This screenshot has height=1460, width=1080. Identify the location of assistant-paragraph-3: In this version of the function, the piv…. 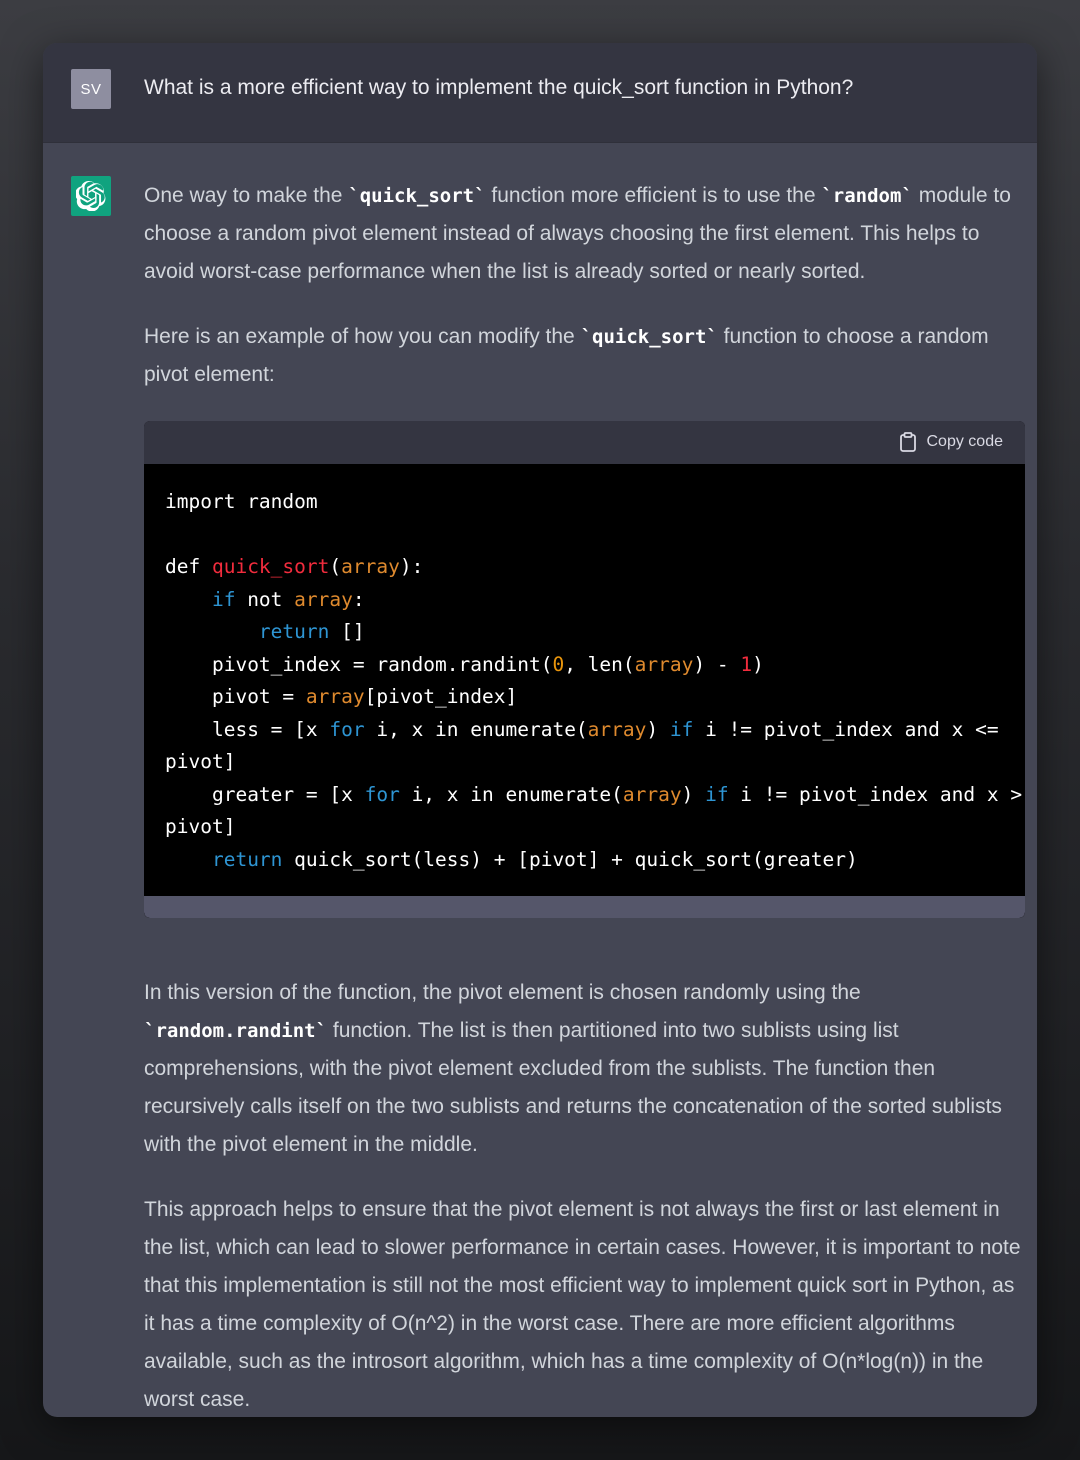
(573, 1068).